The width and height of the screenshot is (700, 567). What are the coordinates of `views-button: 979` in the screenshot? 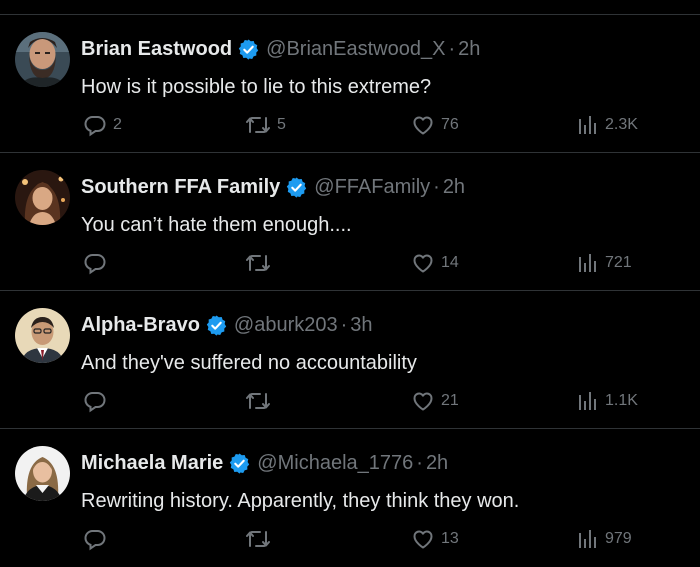 It's located at (604, 539).